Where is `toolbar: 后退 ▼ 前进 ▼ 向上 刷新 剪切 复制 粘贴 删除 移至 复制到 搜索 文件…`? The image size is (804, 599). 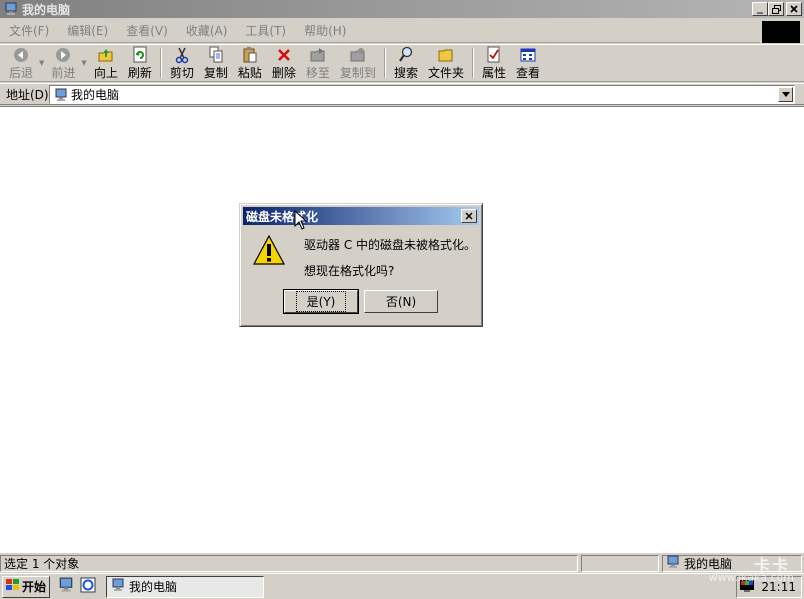 toolbar: 后退 ▼ 前进 ▼ 向上 刷新 剪切 复制 粘贴 删除 移至 复制到 搜索 文件… is located at coordinates (402, 63).